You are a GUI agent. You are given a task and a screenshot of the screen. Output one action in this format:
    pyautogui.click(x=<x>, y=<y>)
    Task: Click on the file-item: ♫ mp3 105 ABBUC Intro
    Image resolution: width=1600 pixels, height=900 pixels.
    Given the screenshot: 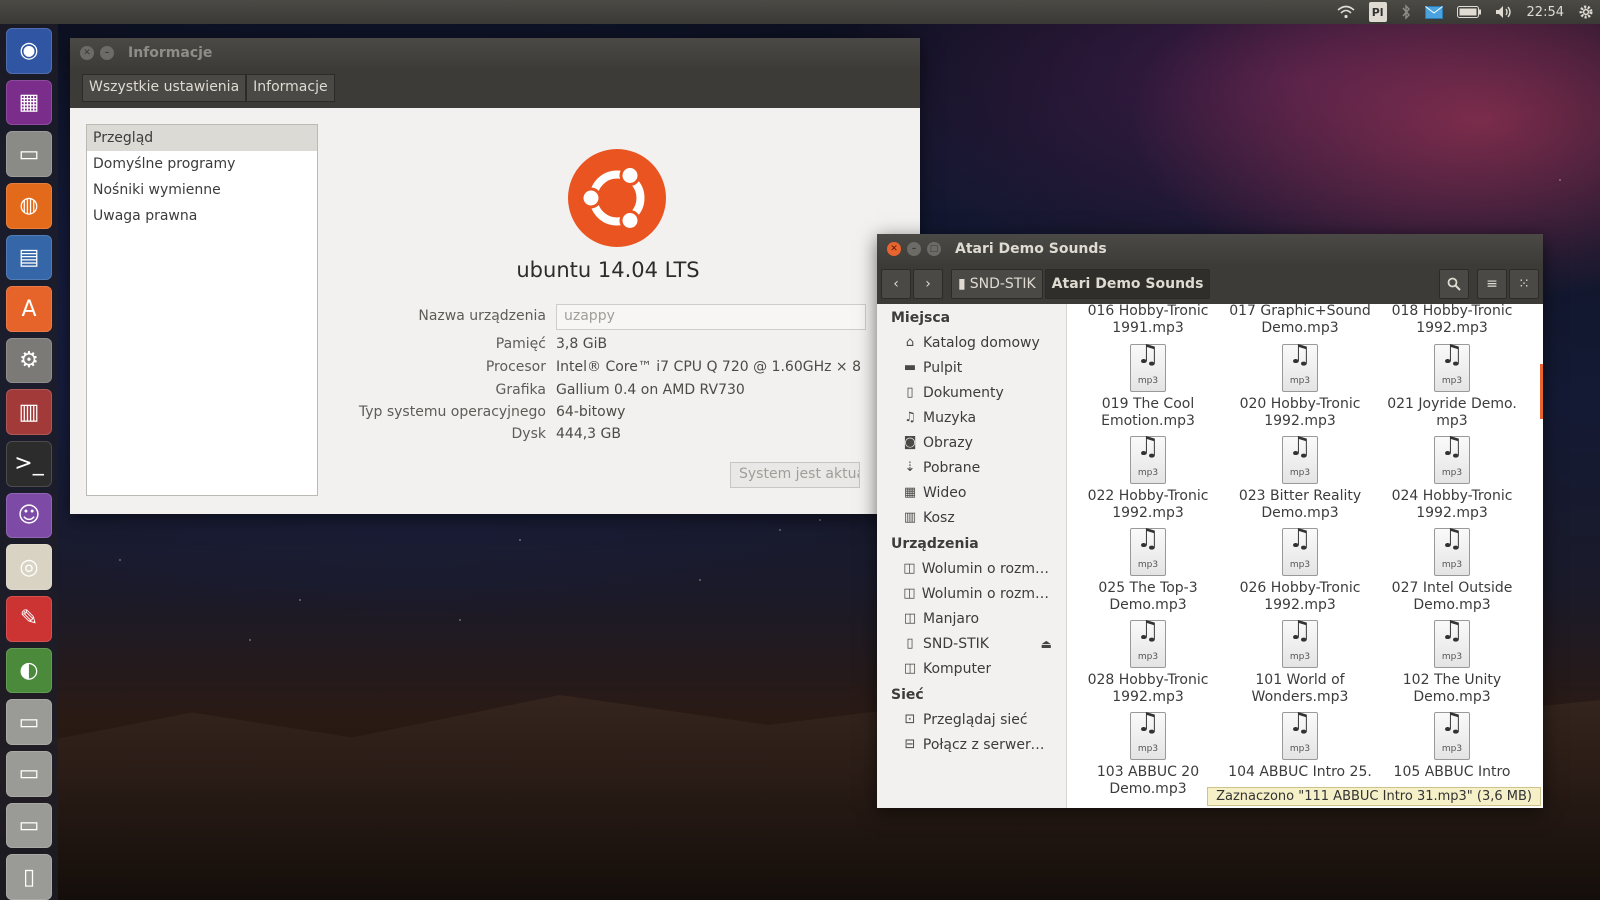 What is the action you would take?
    pyautogui.click(x=1452, y=745)
    